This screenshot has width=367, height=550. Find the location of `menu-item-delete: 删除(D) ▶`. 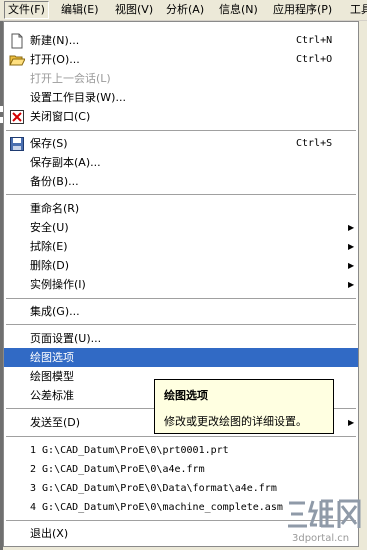

menu-item-delete: 删除(D) ▶ is located at coordinates (181, 265).